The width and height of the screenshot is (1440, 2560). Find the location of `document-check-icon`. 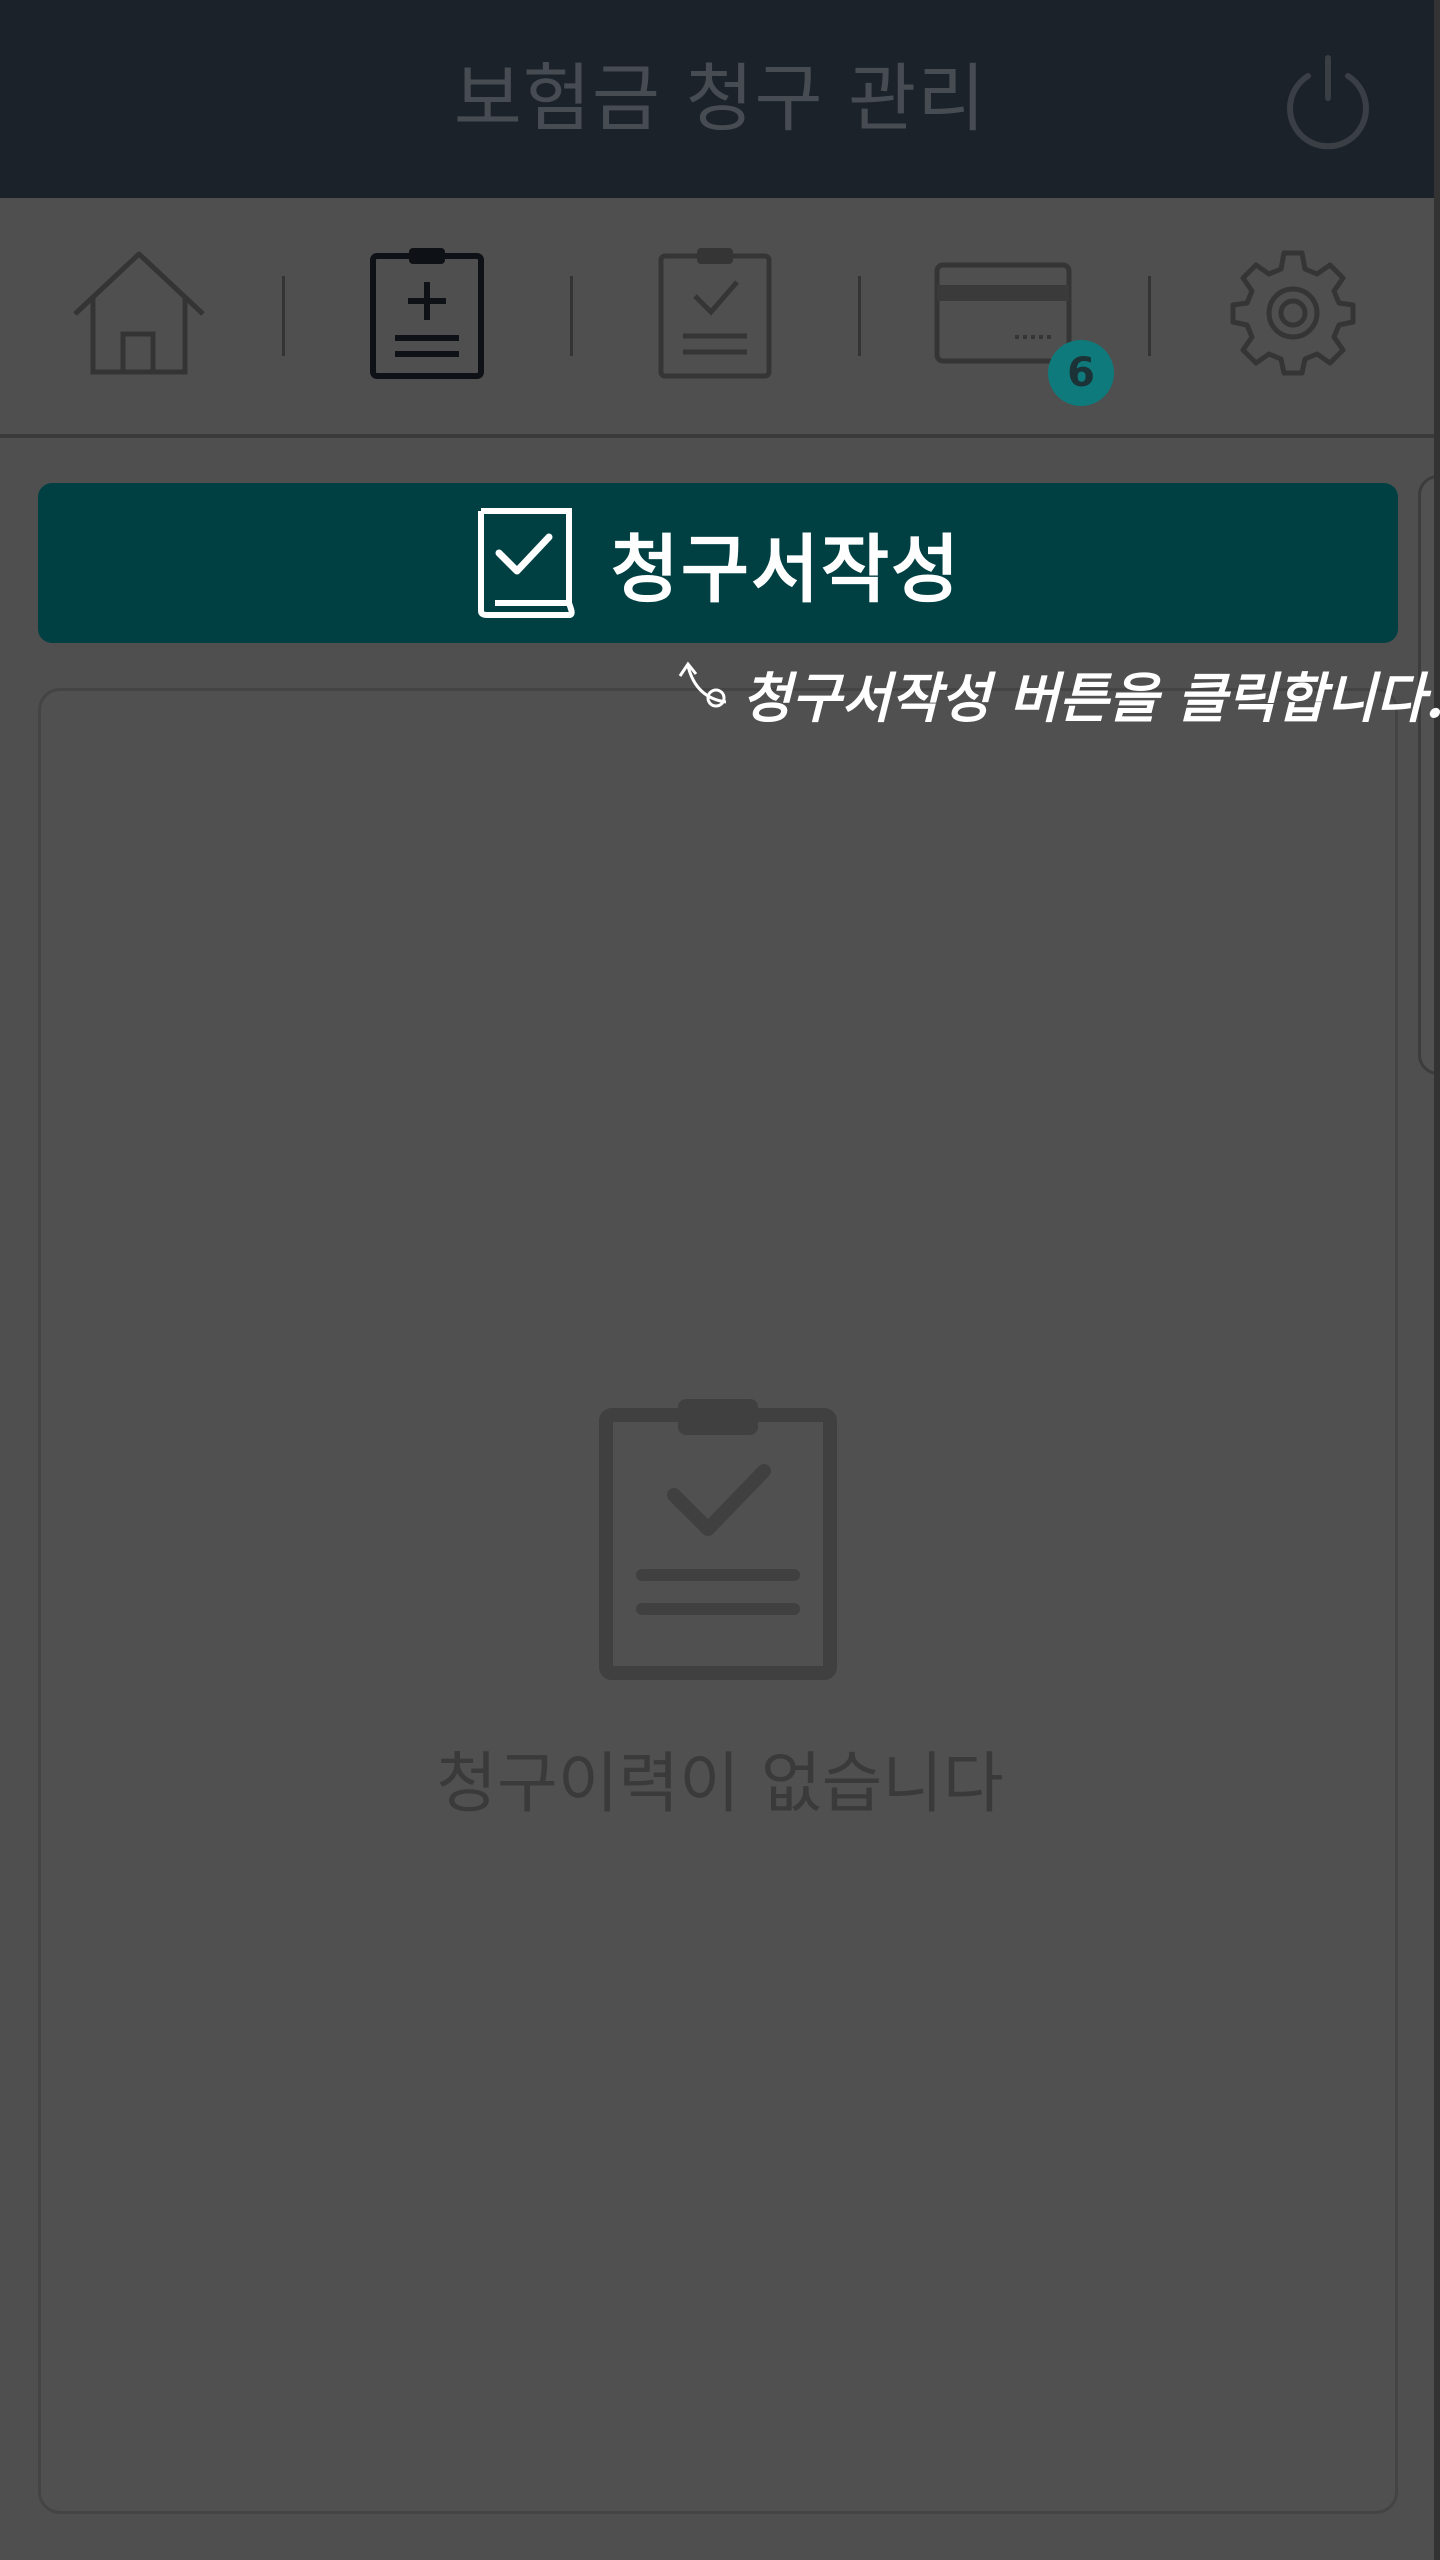

document-check-icon is located at coordinates (526, 563).